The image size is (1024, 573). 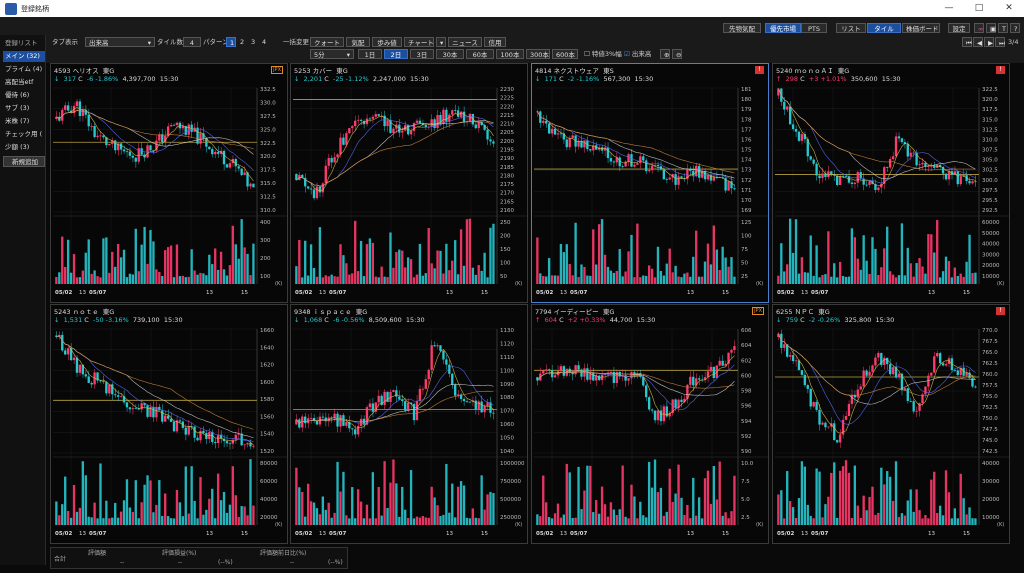 What do you see at coordinates (921, 28) in the screenshot?
I see `stock-board-button: 株価ボード` at bounding box center [921, 28].